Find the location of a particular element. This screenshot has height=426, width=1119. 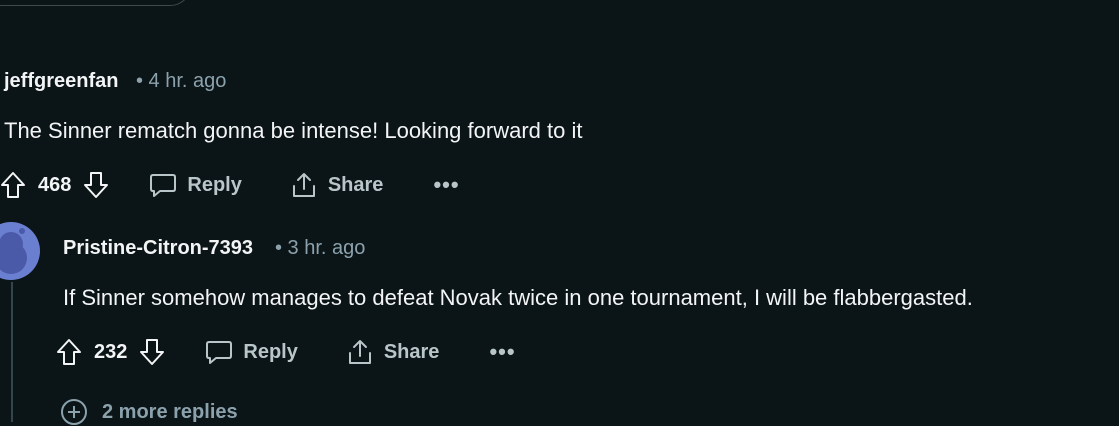

more-replies-button: 2 more replies is located at coordinates (149, 412).